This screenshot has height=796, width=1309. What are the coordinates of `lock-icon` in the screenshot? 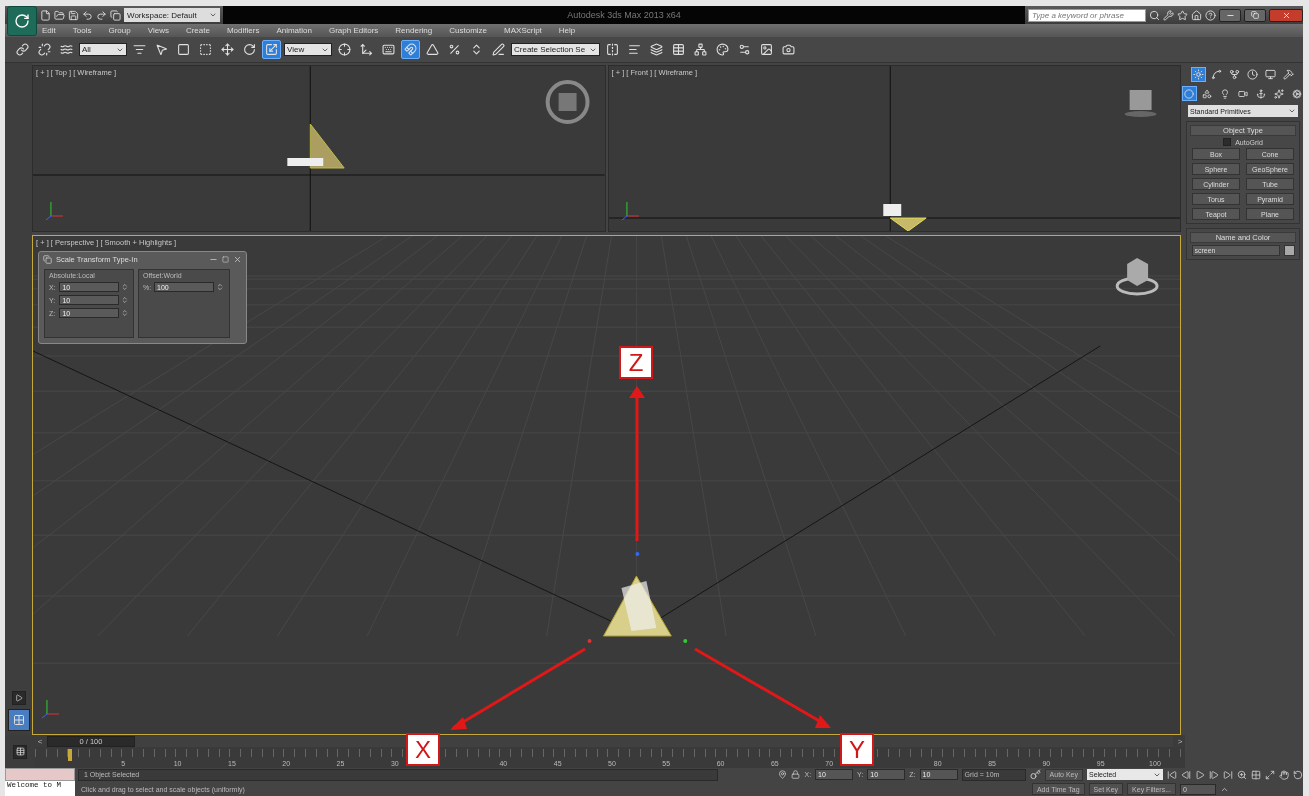 It's located at (796, 775).